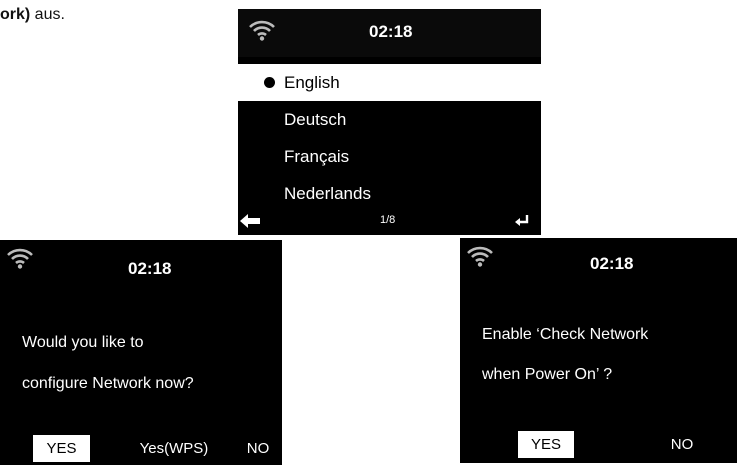 The image size is (737, 465). I want to click on language-item-francais: Français, so click(389, 156).